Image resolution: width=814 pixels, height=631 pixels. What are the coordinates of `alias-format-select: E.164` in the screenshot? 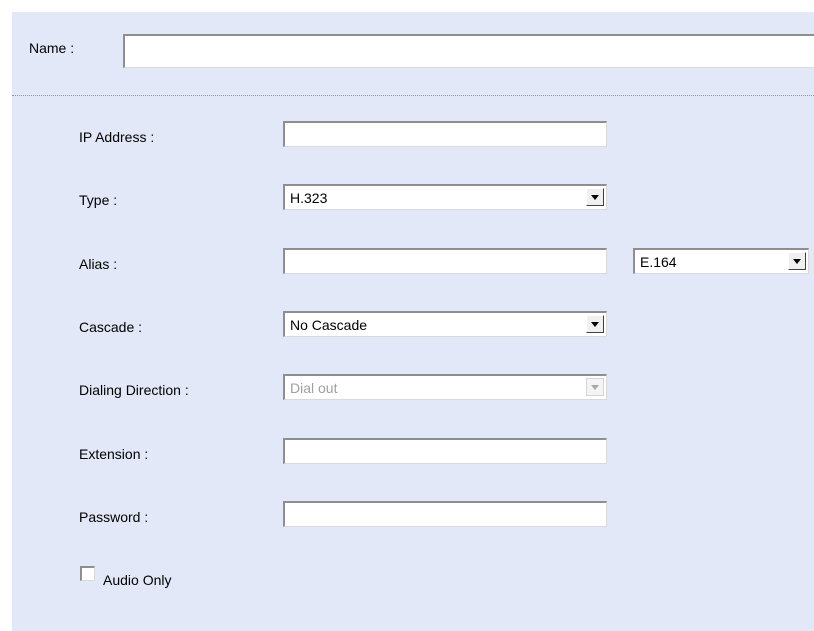 It's located at (721, 261).